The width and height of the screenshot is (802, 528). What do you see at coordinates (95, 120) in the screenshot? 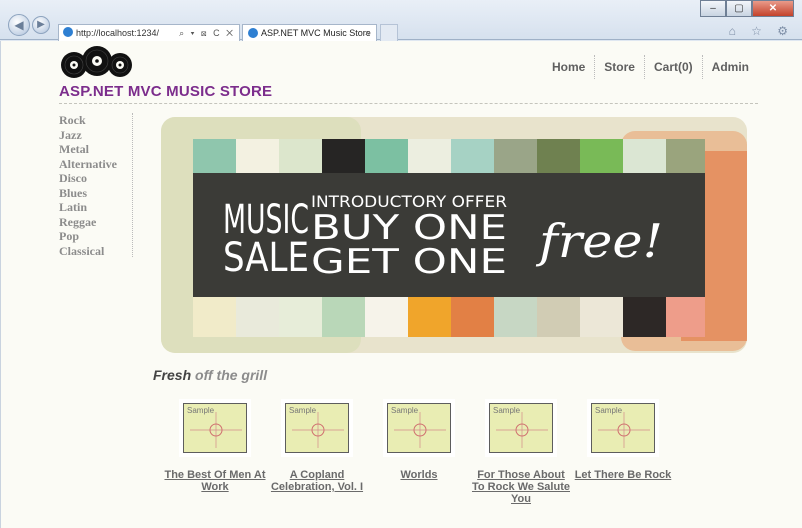
I see `genre-rock: Rock` at bounding box center [95, 120].